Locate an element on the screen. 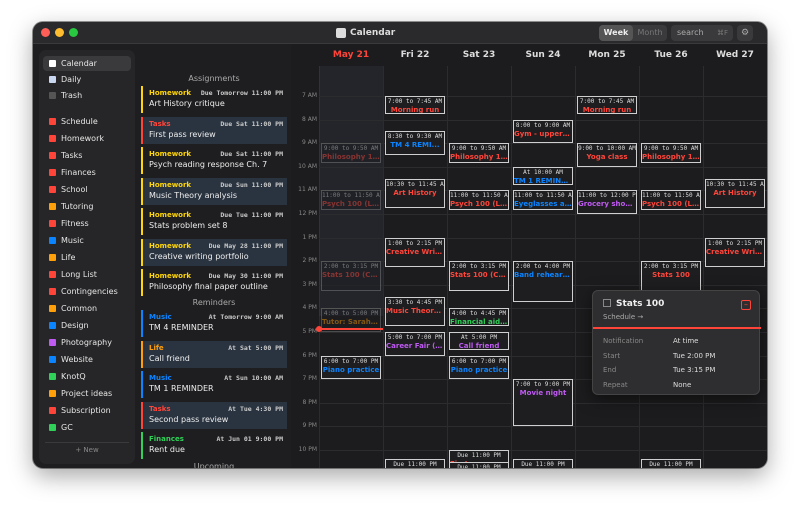 The image size is (800, 512). sidebar-item-website: Website is located at coordinates (87, 359).